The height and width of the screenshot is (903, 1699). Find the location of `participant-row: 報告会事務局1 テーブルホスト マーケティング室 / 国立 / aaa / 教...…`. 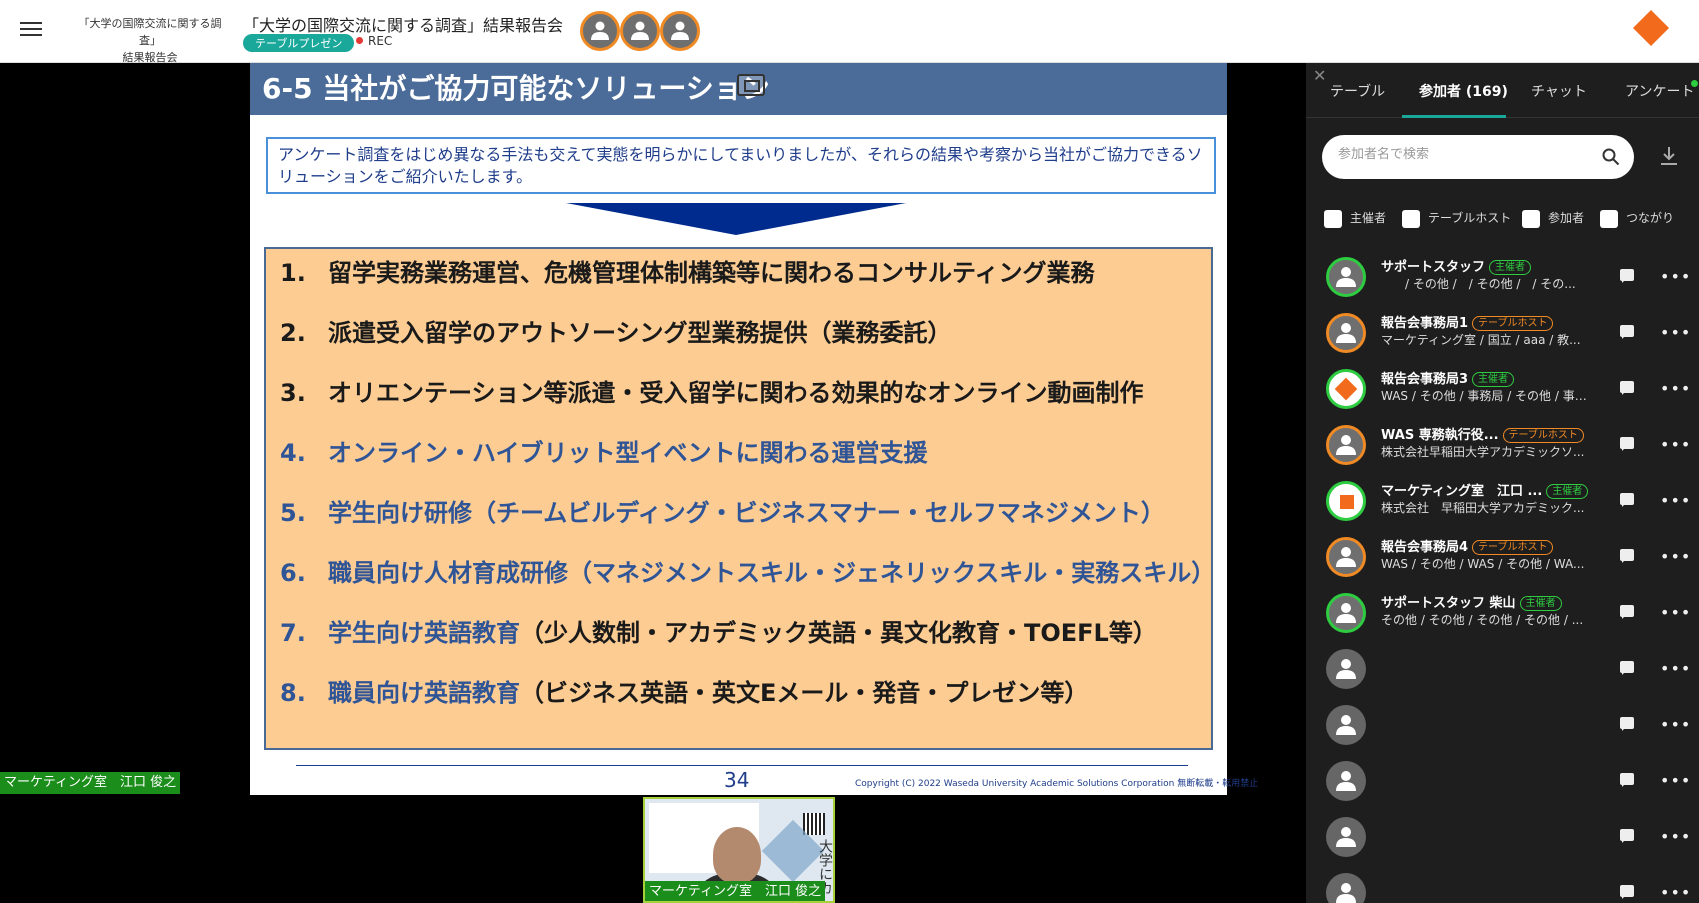

participant-row: 報告会事務局1 テーブルホスト マーケティング室 / 国立 / aaa / 教...… is located at coordinates (1502, 333).